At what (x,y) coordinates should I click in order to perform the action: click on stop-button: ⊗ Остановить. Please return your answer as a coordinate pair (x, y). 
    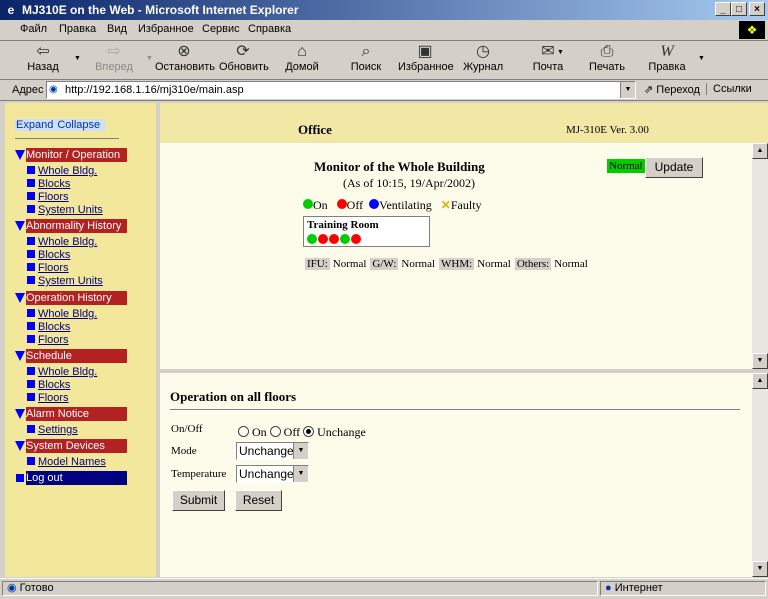
    Looking at the image, I should click on (185, 60).